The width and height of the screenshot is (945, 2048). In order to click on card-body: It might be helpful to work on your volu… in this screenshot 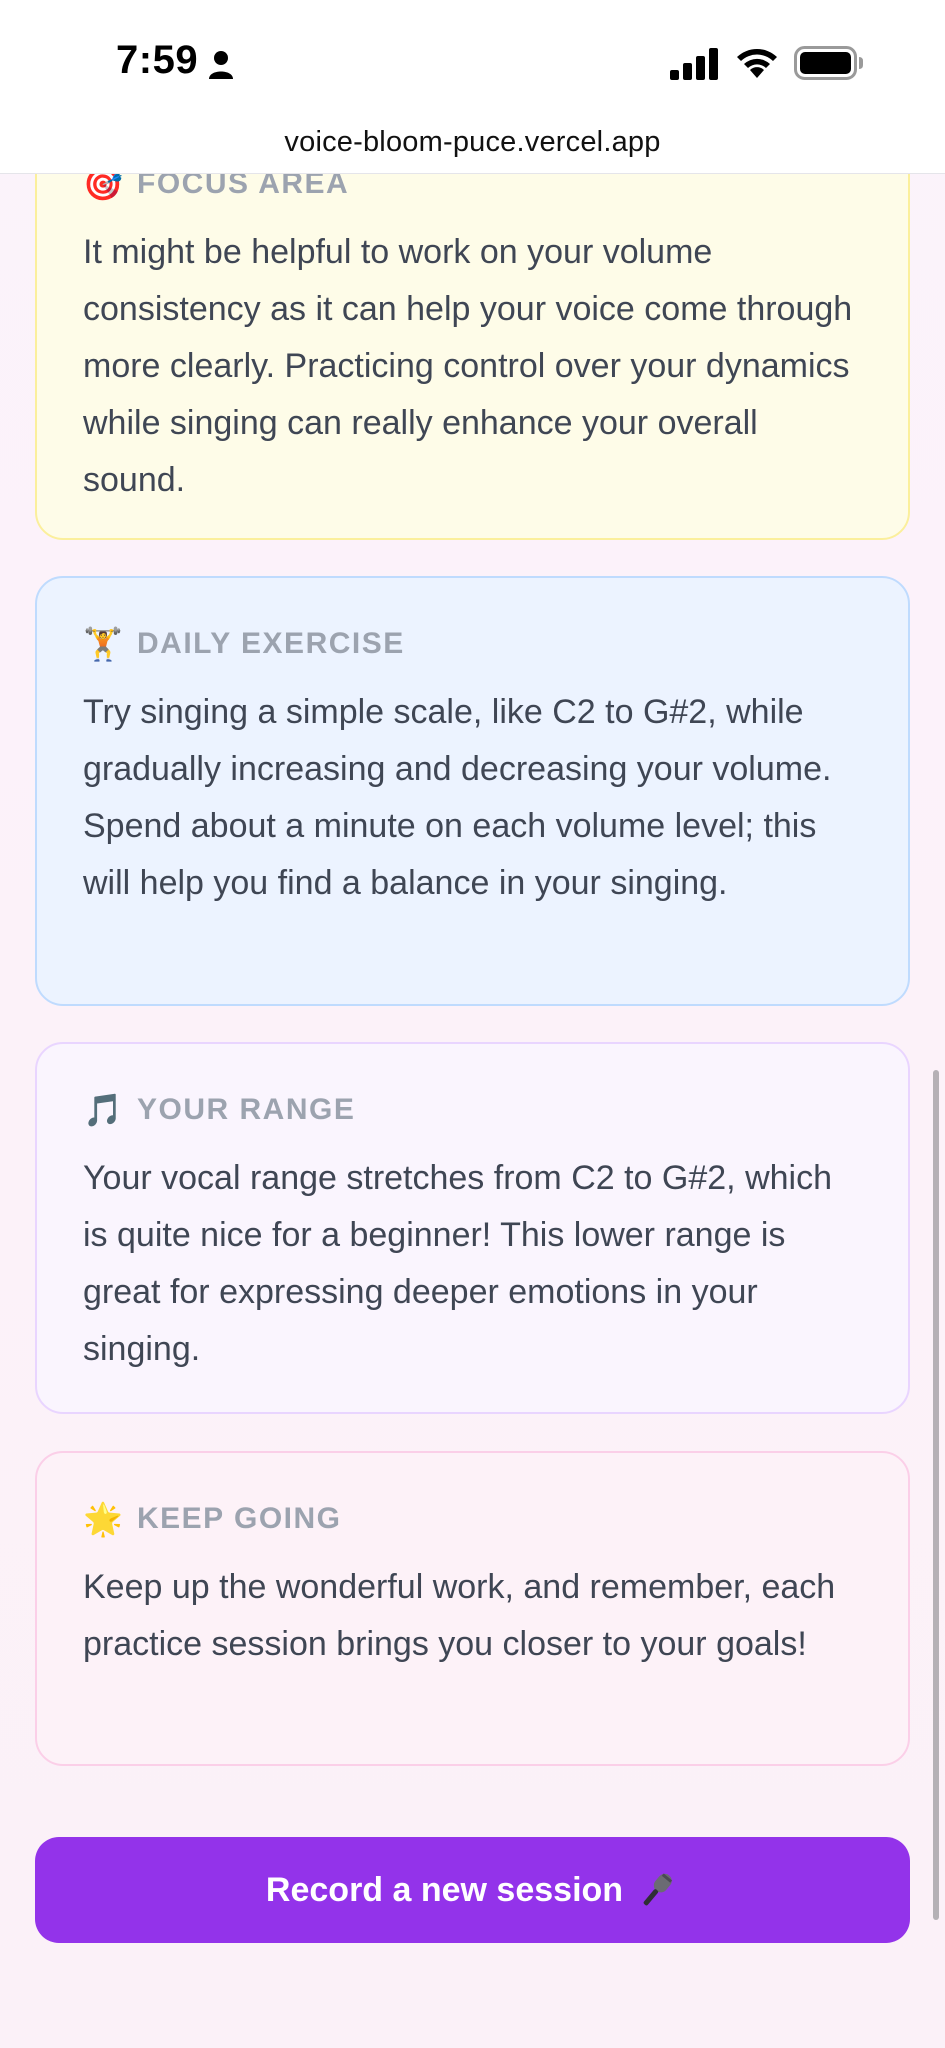, I will do `click(468, 366)`.